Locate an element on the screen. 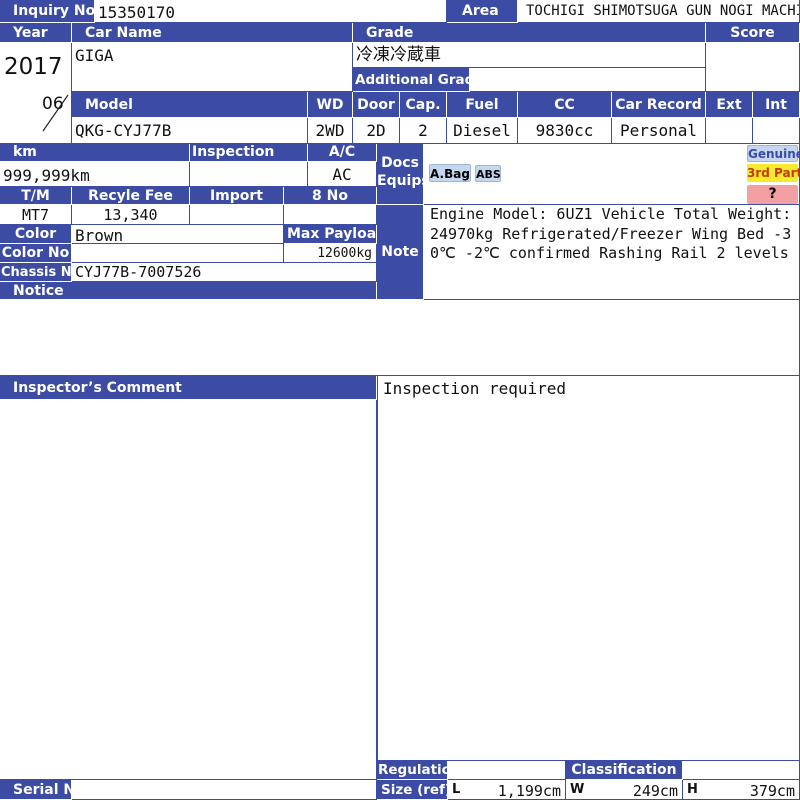 This screenshot has width=800, height=800. km-value: 999,999km is located at coordinates (95, 174).